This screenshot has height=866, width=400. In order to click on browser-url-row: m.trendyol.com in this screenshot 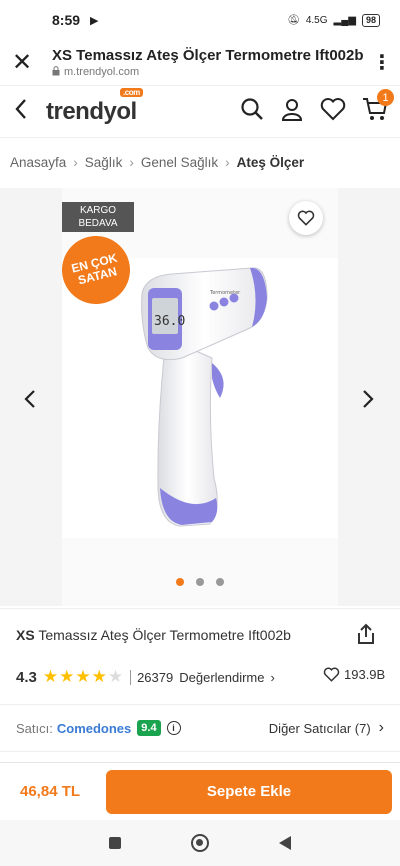, I will do `click(212, 72)`.